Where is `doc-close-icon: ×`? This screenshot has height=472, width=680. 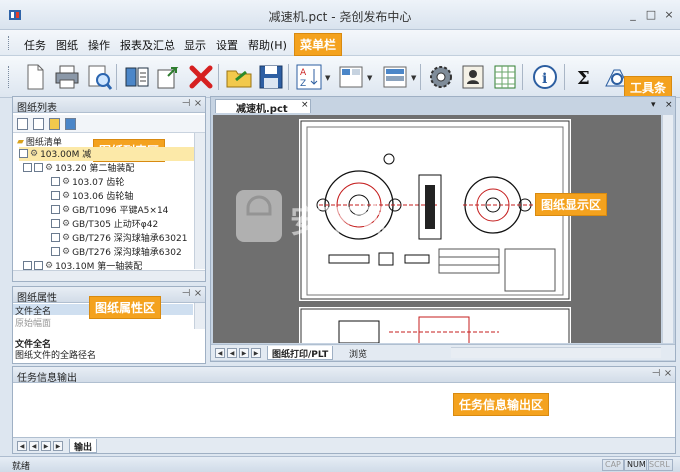
doc-close-icon: × is located at coordinates (669, 105).